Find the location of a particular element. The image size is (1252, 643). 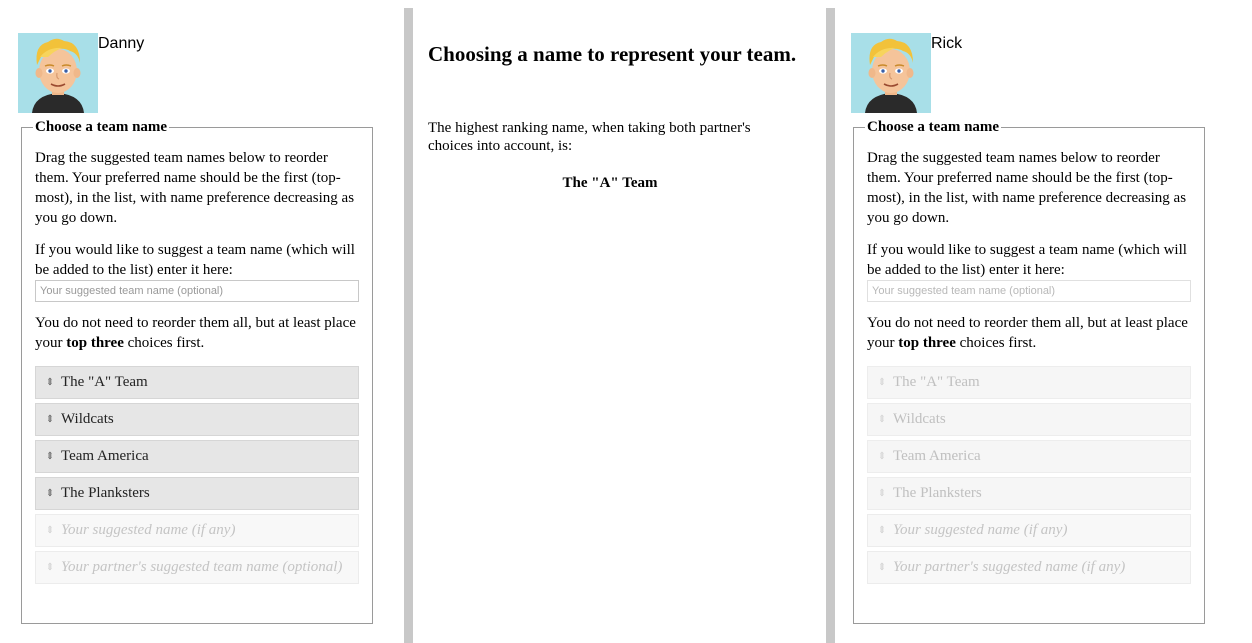

partner-name-placeholder-item: ⇕ Your partner's suggested name (if any) is located at coordinates (1029, 567).